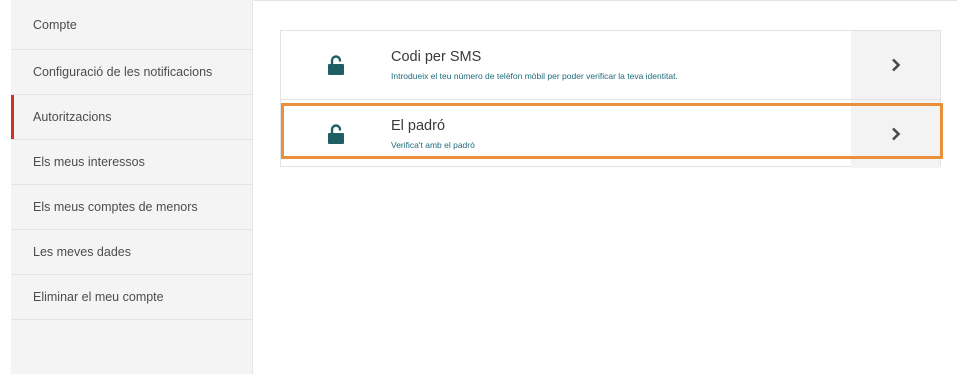 The height and width of the screenshot is (374, 957). What do you see at coordinates (98, 297) in the screenshot?
I see `sidebar-item-label: Eliminar el meu compte` at bounding box center [98, 297].